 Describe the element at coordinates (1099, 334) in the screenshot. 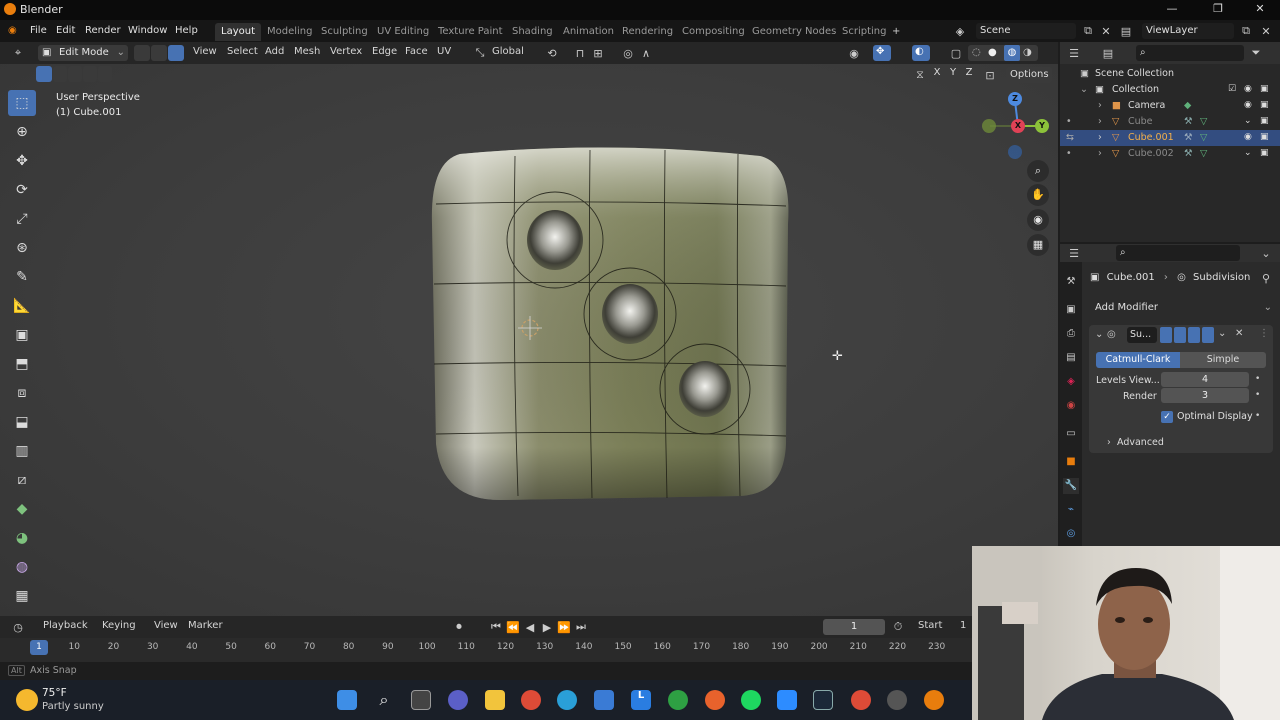

I see `collapse-chevron-icon: ⌄` at that location.